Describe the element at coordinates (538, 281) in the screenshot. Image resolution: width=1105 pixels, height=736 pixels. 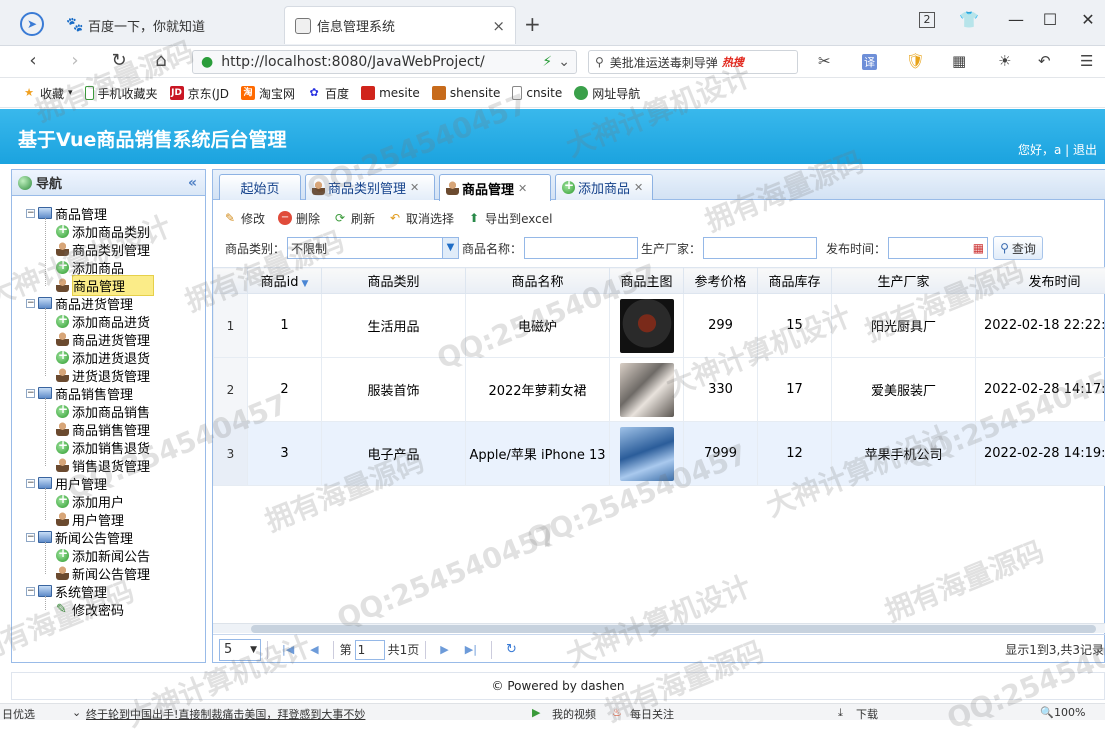
I see `column-header: 商品名称` at that location.